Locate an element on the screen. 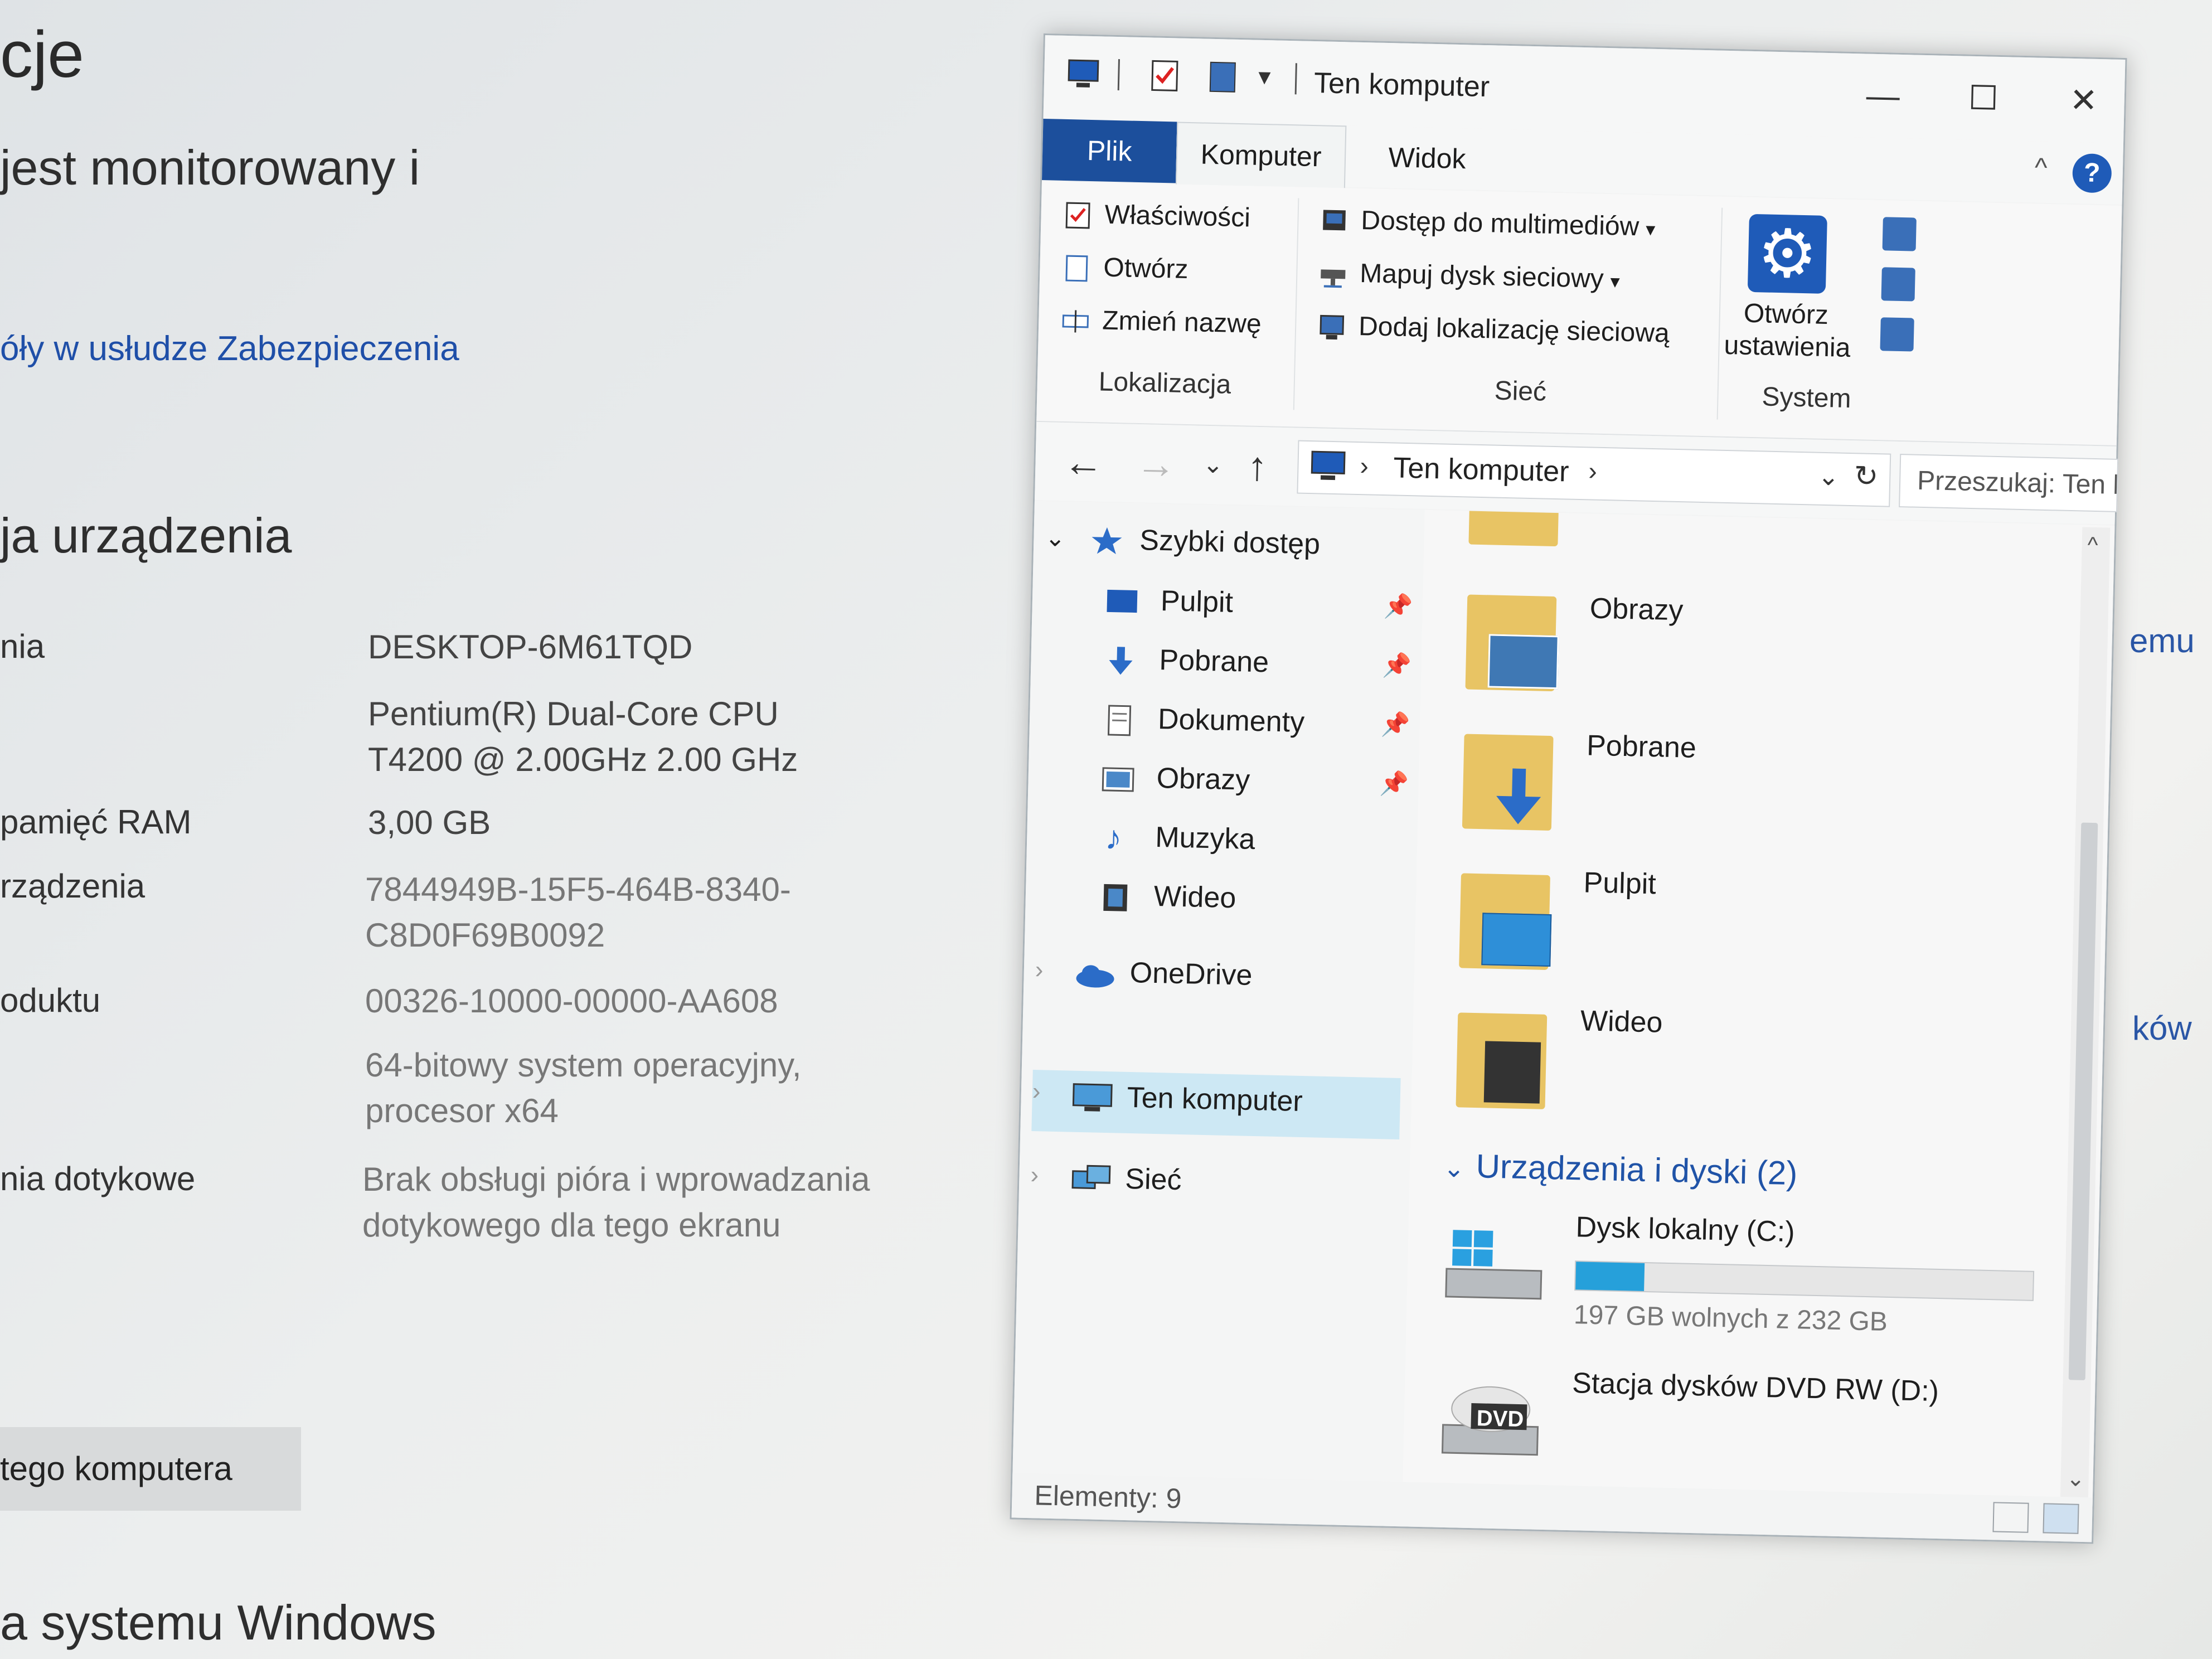  drive-d-name: Stacja dysków DVD RW (D:) is located at coordinates (1755, 1387).